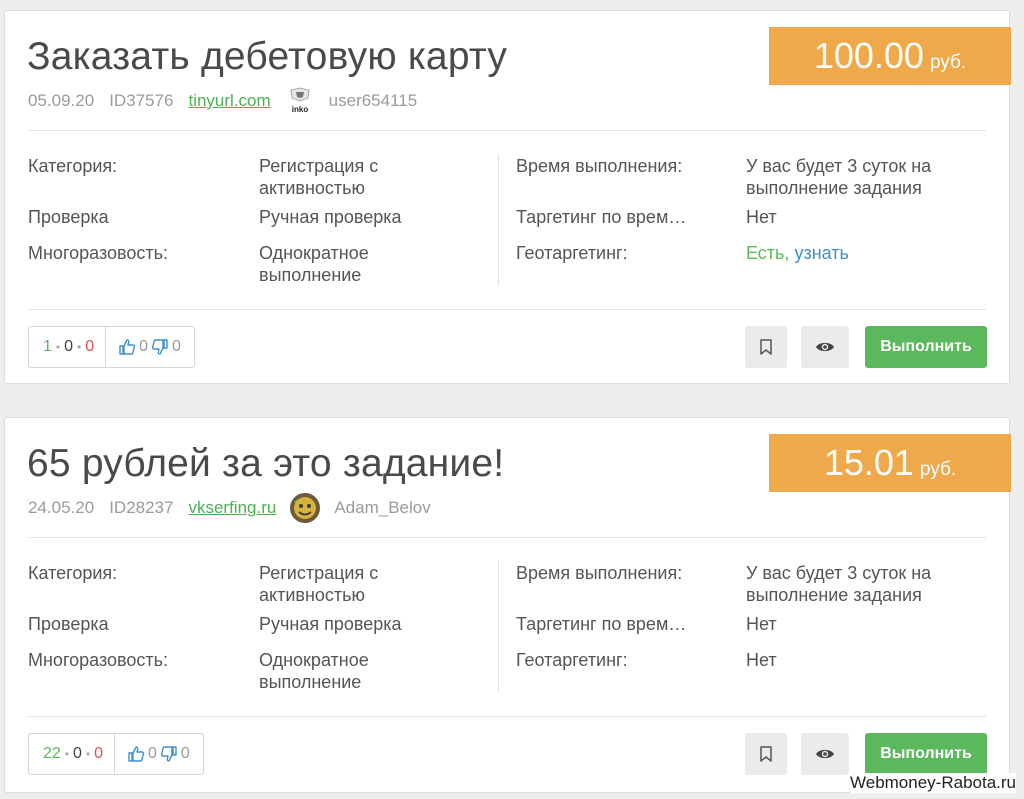 The height and width of the screenshot is (799, 1024). I want to click on task-user: Adam_Belov, so click(382, 508).